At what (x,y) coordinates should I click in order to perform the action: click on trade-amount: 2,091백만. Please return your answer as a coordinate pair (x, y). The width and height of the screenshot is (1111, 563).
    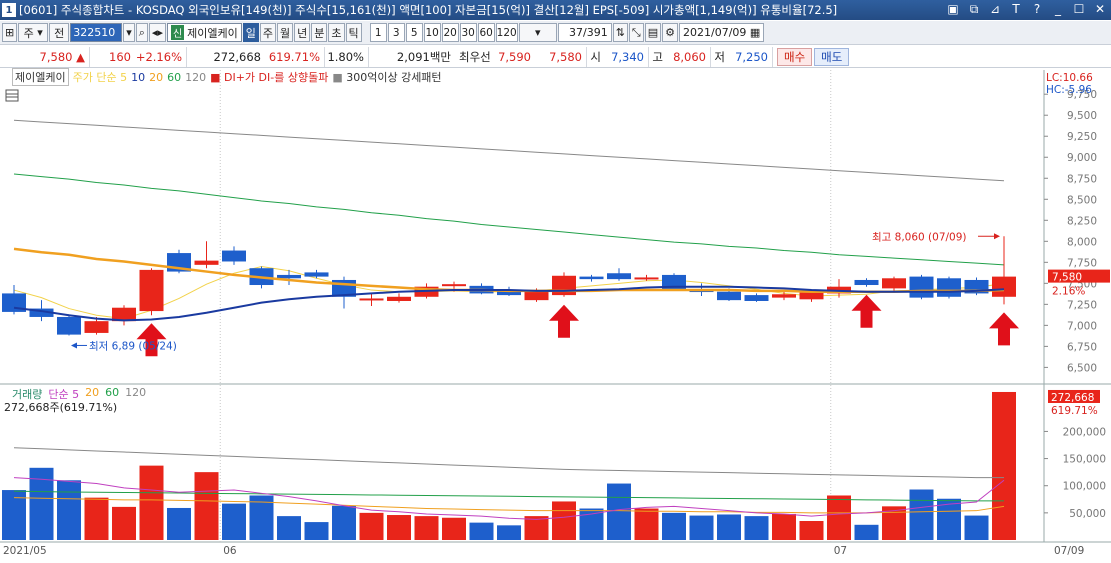
    Looking at the image, I should click on (423, 56).